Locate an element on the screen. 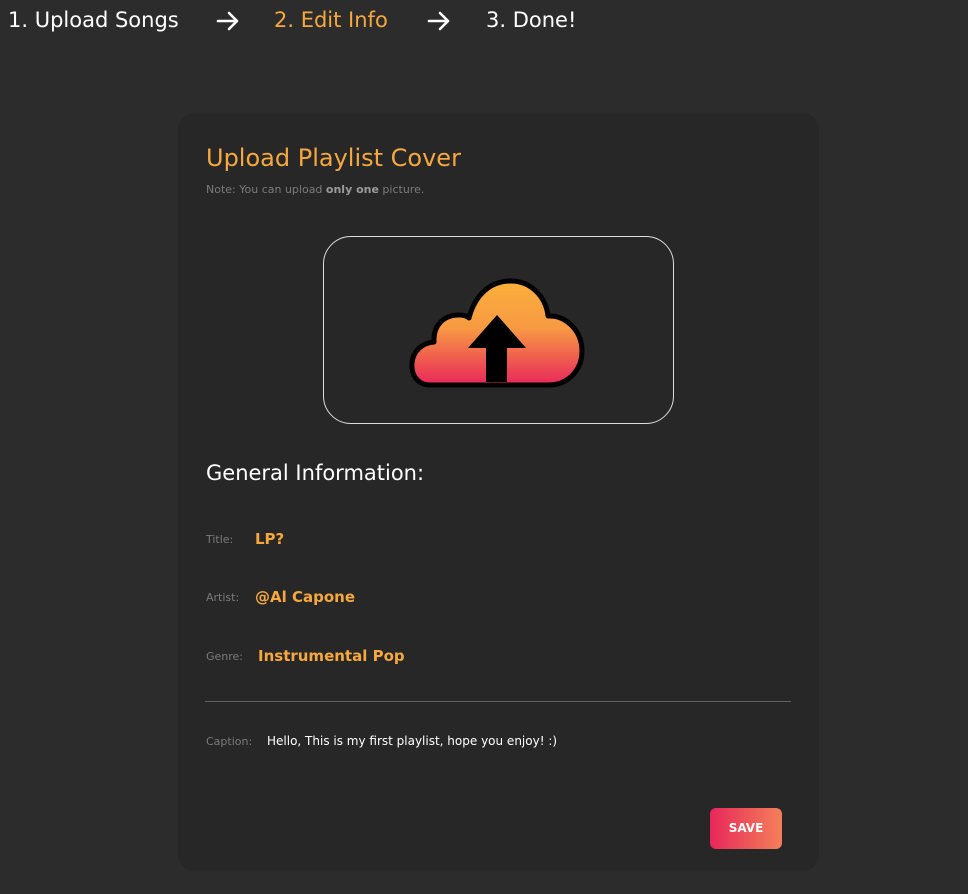 The image size is (968, 894). cover-upload-dropzone is located at coordinates (498, 330).